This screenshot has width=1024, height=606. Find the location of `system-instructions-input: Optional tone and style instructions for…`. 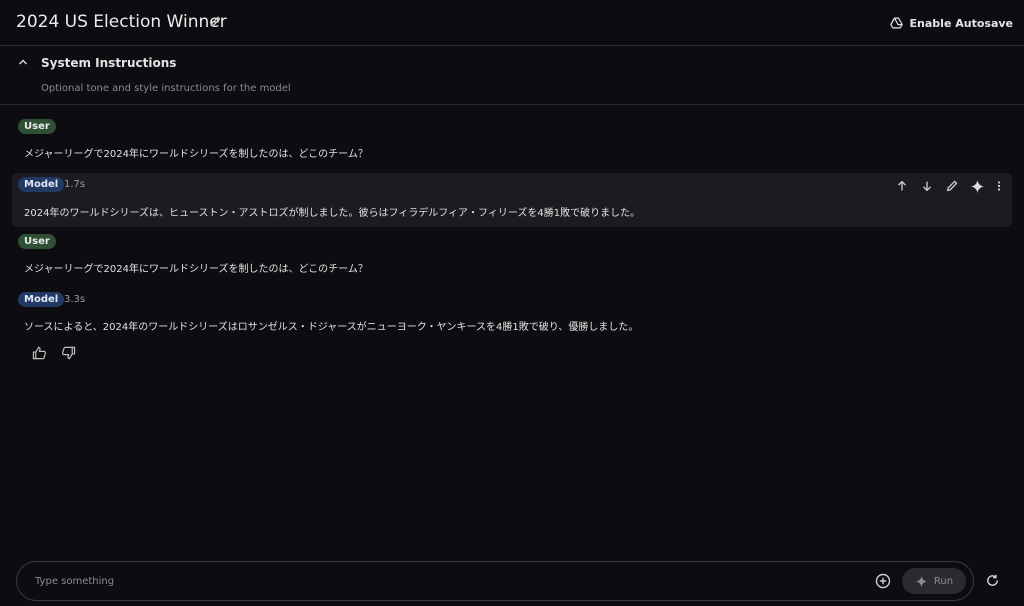

system-instructions-input: Optional tone and style instructions for… is located at coordinates (166, 88).